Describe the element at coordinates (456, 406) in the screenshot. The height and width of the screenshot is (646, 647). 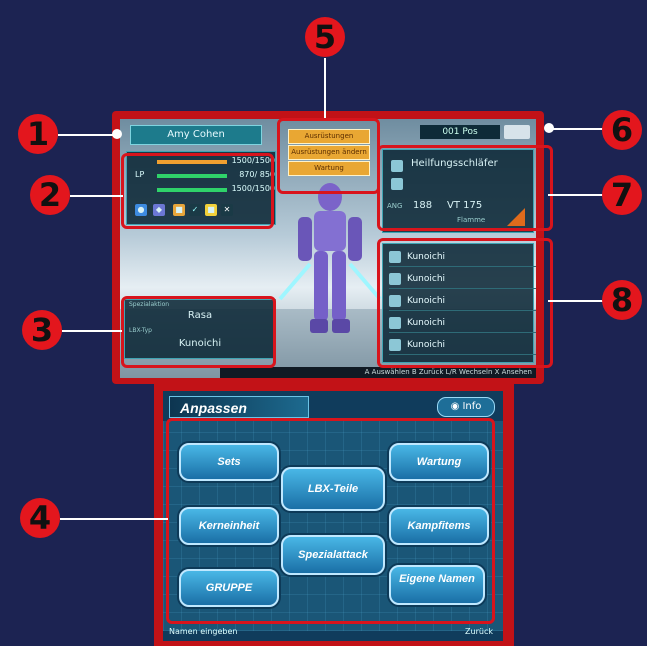
I see `info-icon: ◉` at that location.